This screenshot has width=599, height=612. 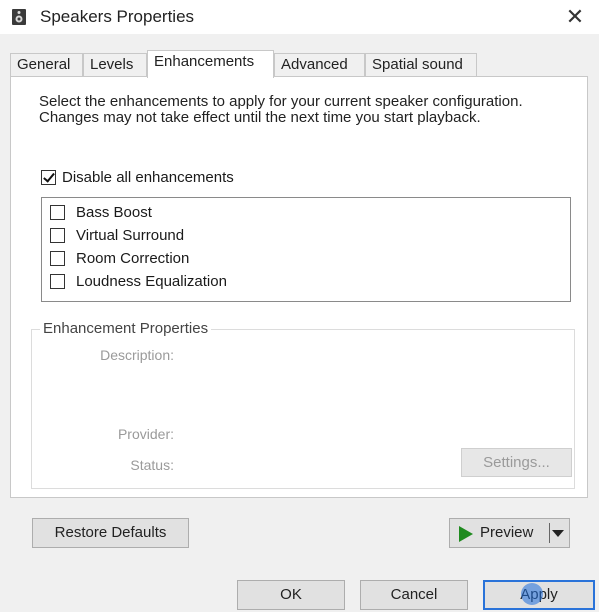 What do you see at coordinates (558, 533) in the screenshot?
I see `dropdown-arrow-icon` at bounding box center [558, 533].